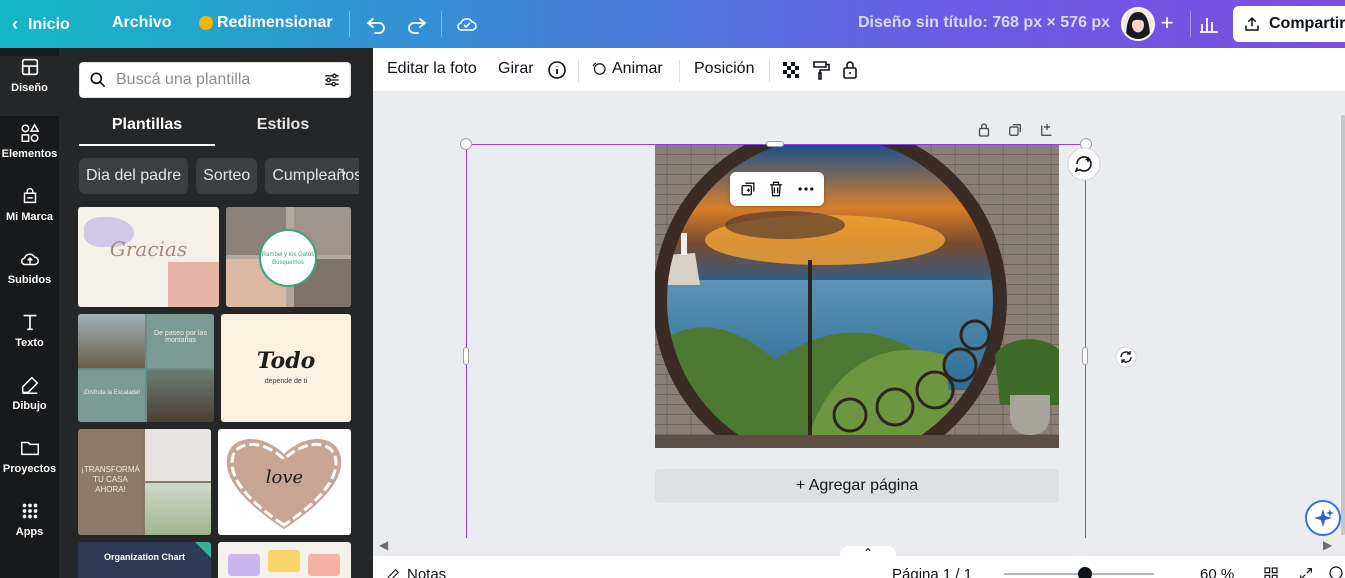 The height and width of the screenshot is (578, 1345). I want to click on chevron-left-icon: ‹, so click(15, 24).